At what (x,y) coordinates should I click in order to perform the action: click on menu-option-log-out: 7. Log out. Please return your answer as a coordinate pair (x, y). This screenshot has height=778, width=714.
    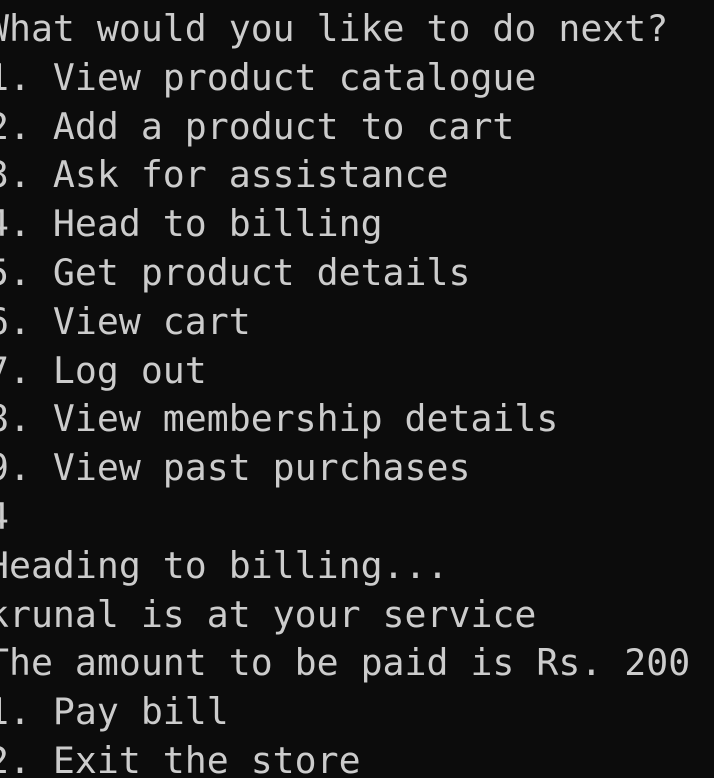
    Looking at the image, I should click on (103, 370).